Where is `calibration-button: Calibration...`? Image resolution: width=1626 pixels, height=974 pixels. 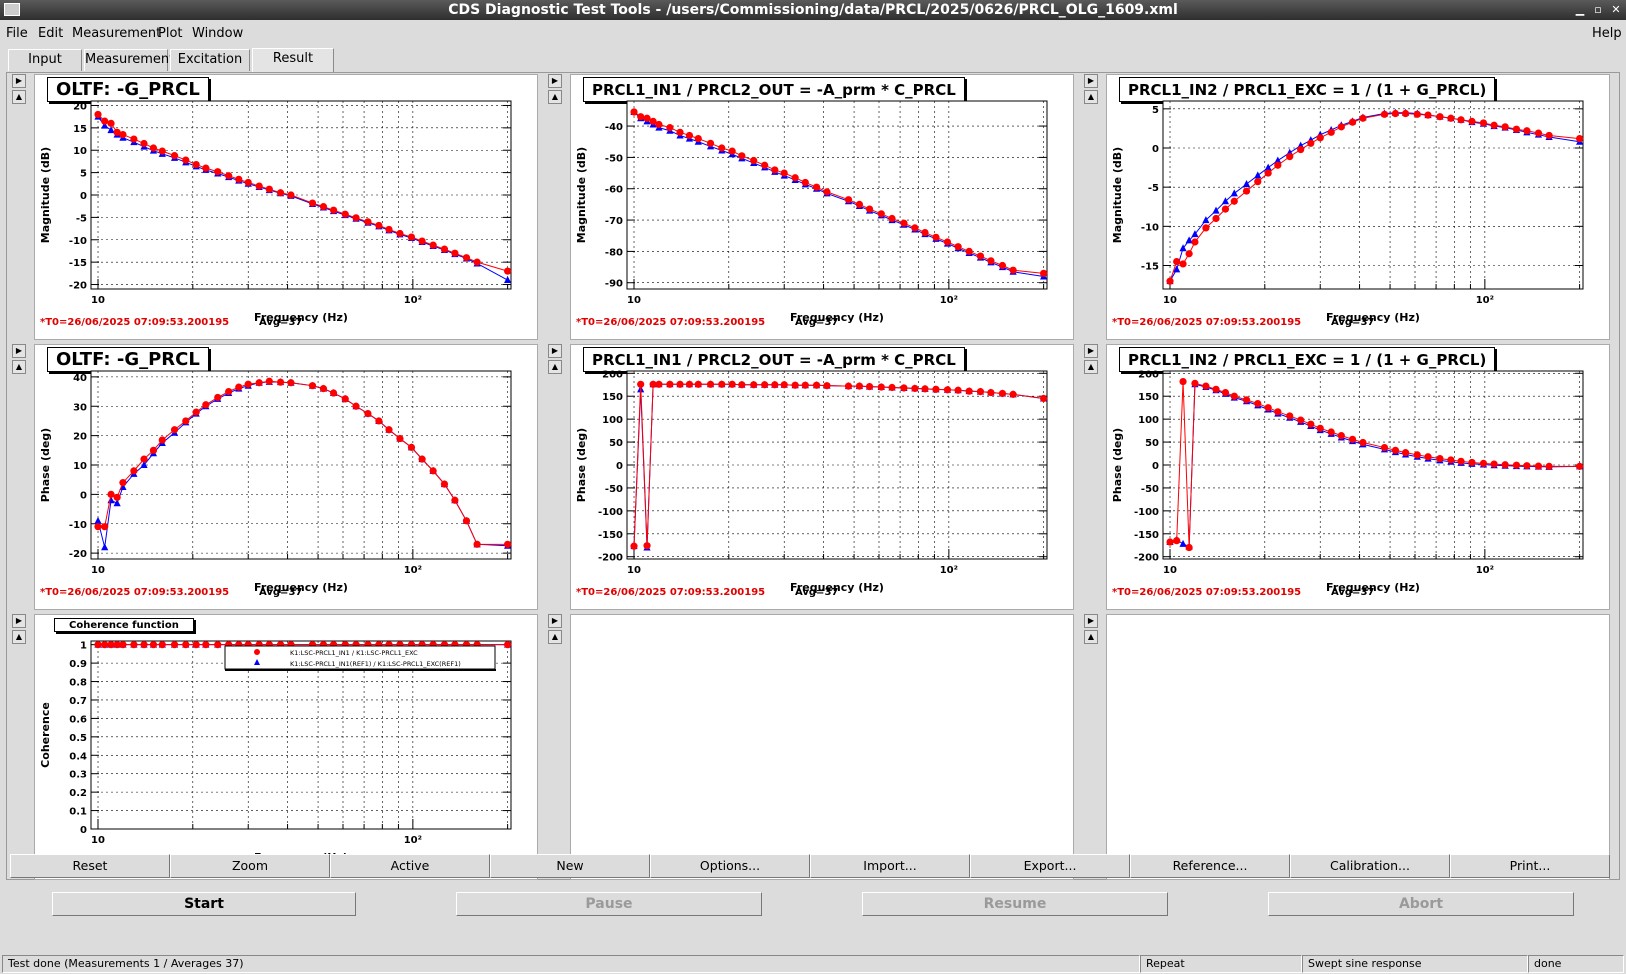
calibration-button: Calibration... is located at coordinates (1370, 866).